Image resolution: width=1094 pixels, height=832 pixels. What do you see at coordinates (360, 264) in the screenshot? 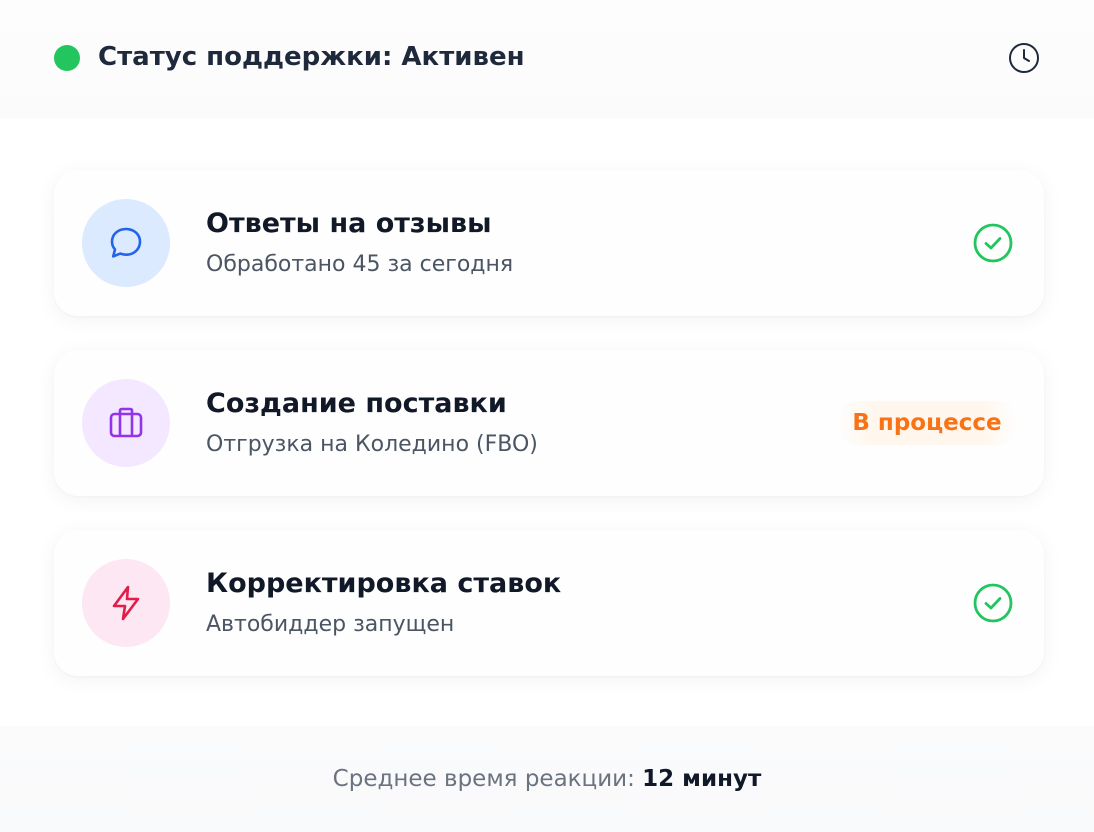
I see `task-subtitle: Обработано 45 за сегодня` at bounding box center [360, 264].